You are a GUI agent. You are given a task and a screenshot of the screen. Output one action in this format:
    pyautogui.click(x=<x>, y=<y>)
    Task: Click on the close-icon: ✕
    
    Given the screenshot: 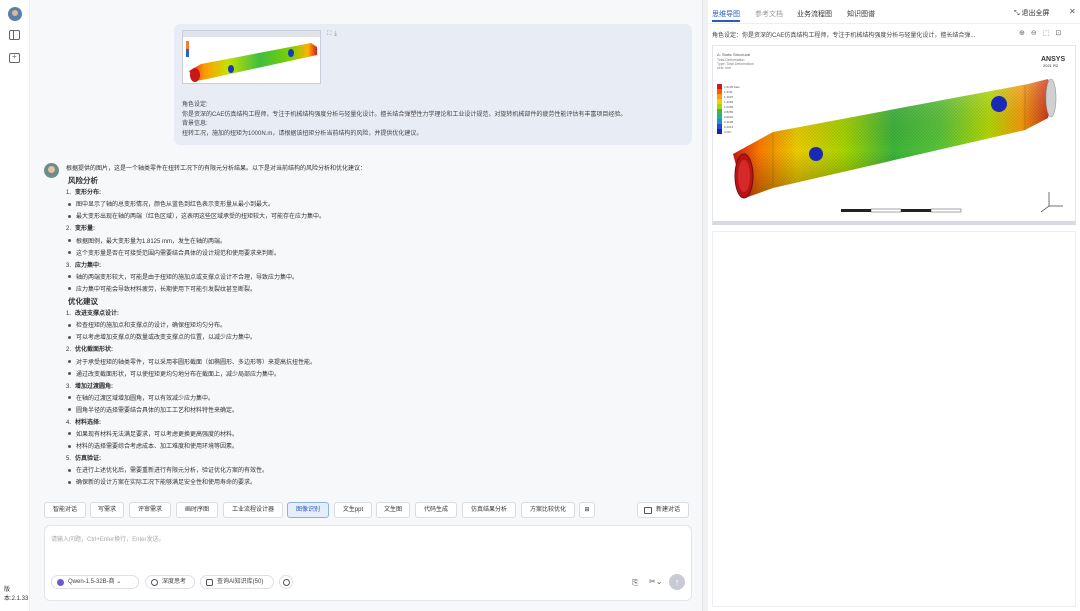 What is the action you would take?
    pyautogui.click(x=1072, y=11)
    